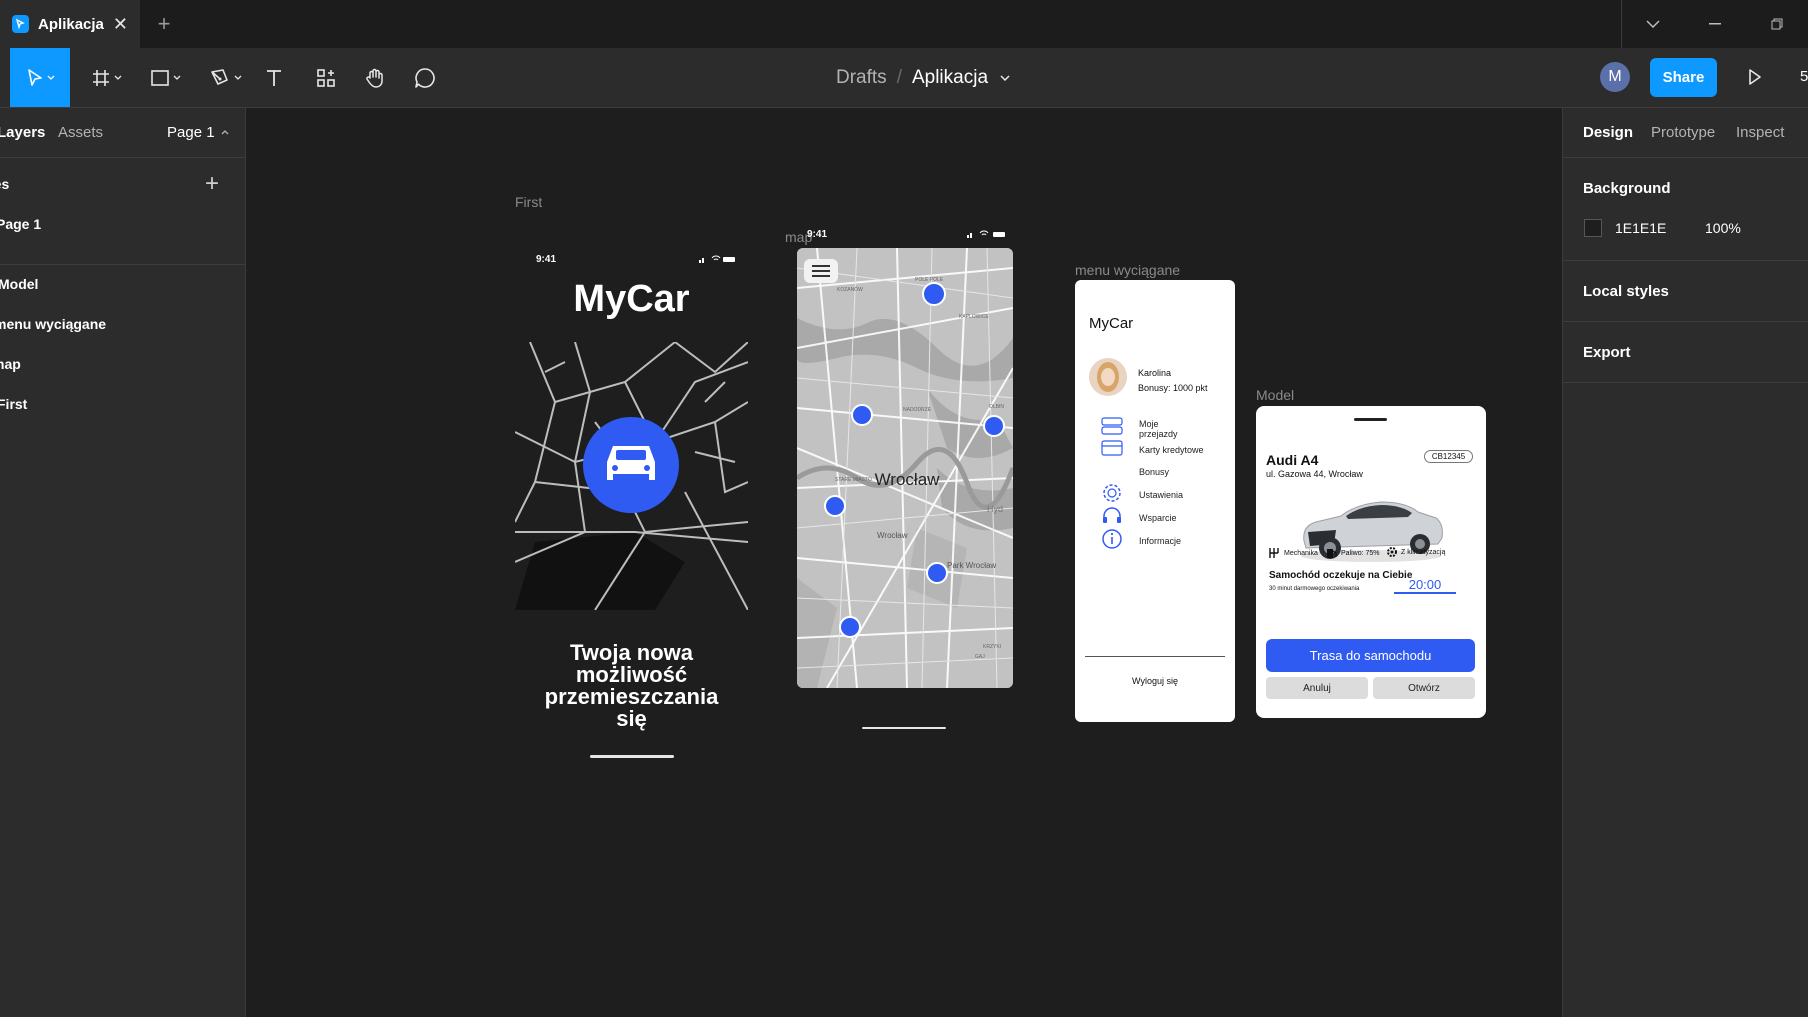 The image size is (1808, 1017). Describe the element at coordinates (1155, 681) in the screenshot. I see `logout-link: Wyloguj się` at that location.